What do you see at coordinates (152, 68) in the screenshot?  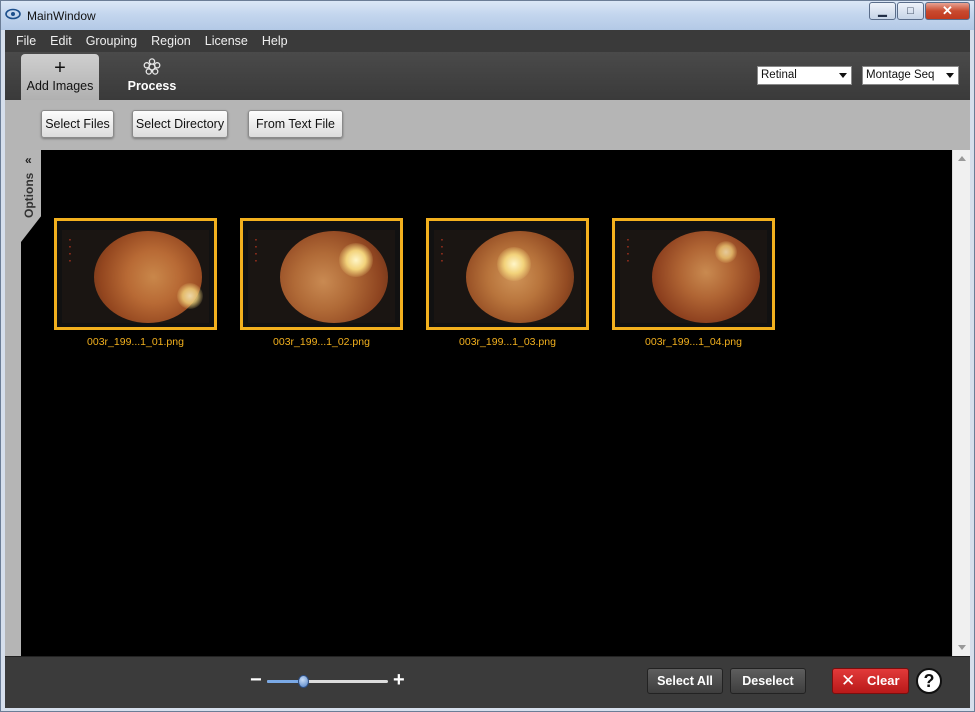 I see `flower-gear-icon` at bounding box center [152, 68].